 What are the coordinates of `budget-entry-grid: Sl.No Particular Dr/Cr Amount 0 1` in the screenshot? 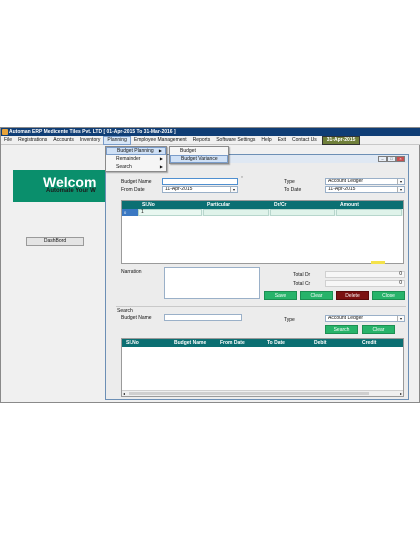 It's located at (262, 232).